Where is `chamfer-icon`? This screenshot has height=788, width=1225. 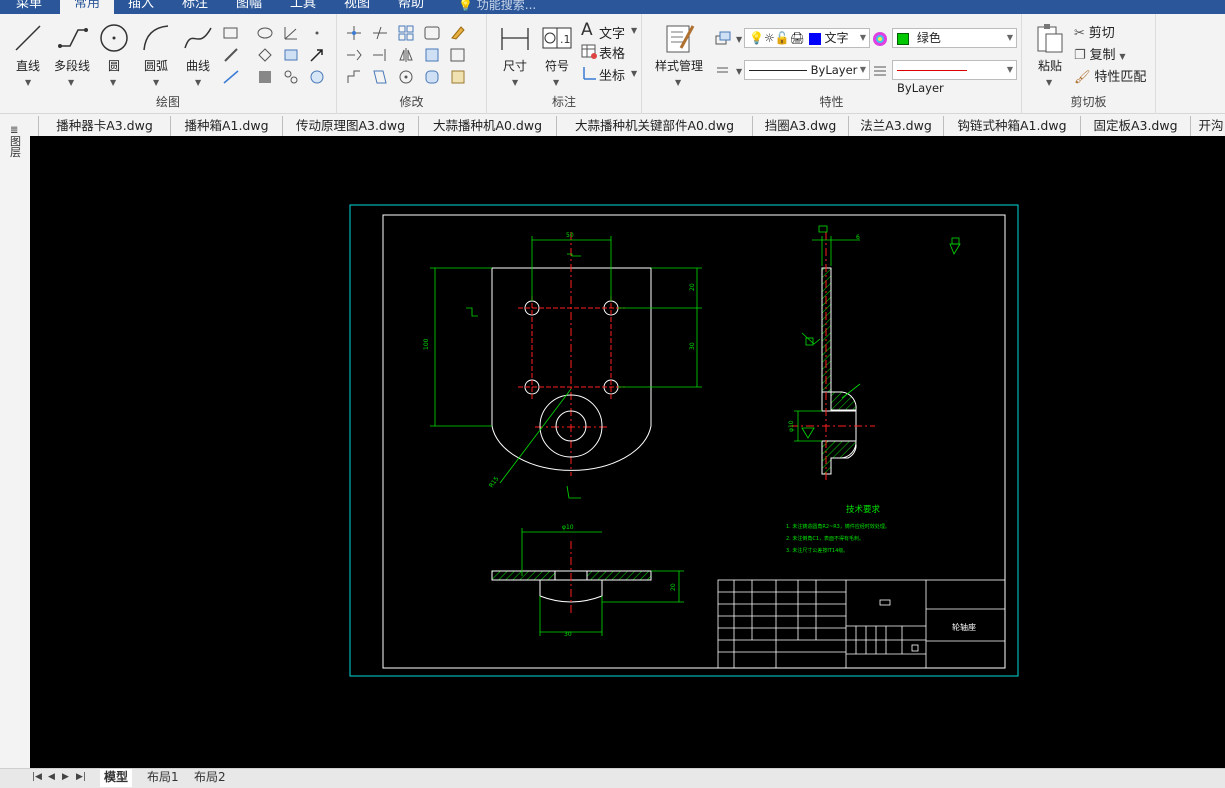
chamfer-icon is located at coordinates (458, 77).